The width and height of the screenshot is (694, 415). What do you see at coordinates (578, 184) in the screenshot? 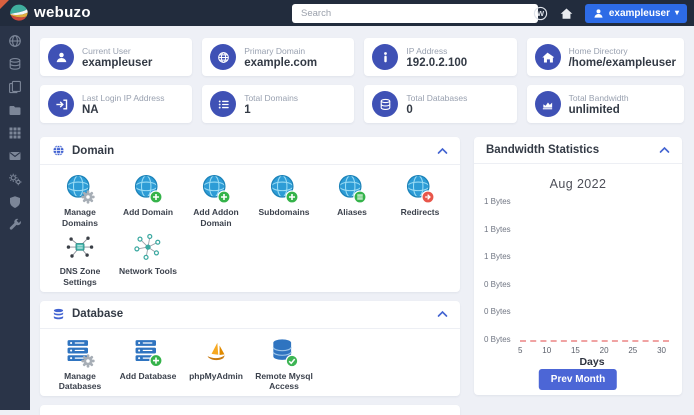
I see `chart-title: Aug 2022` at bounding box center [578, 184].